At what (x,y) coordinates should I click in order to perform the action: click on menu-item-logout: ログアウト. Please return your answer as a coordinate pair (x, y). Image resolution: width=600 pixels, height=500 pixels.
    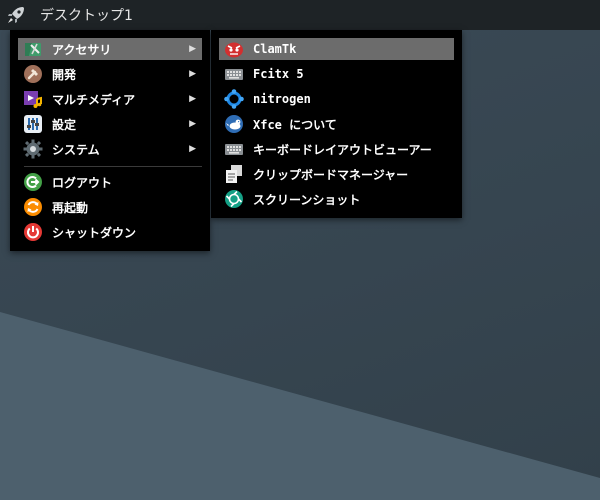
    Looking at the image, I should click on (110, 182).